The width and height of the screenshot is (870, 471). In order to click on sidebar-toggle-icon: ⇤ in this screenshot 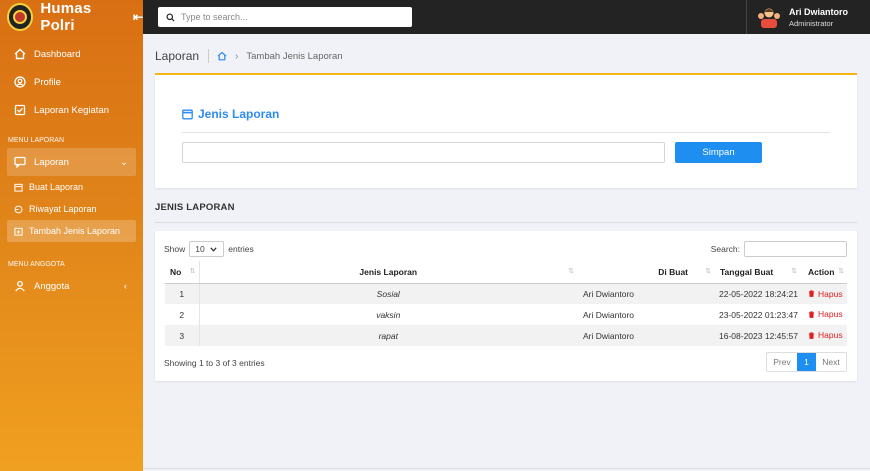, I will do `click(138, 17)`.